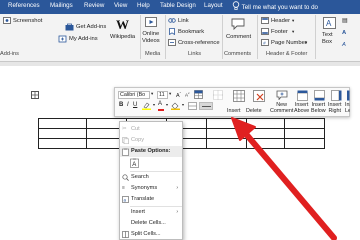  I want to click on footer-icon, so click(265, 31).